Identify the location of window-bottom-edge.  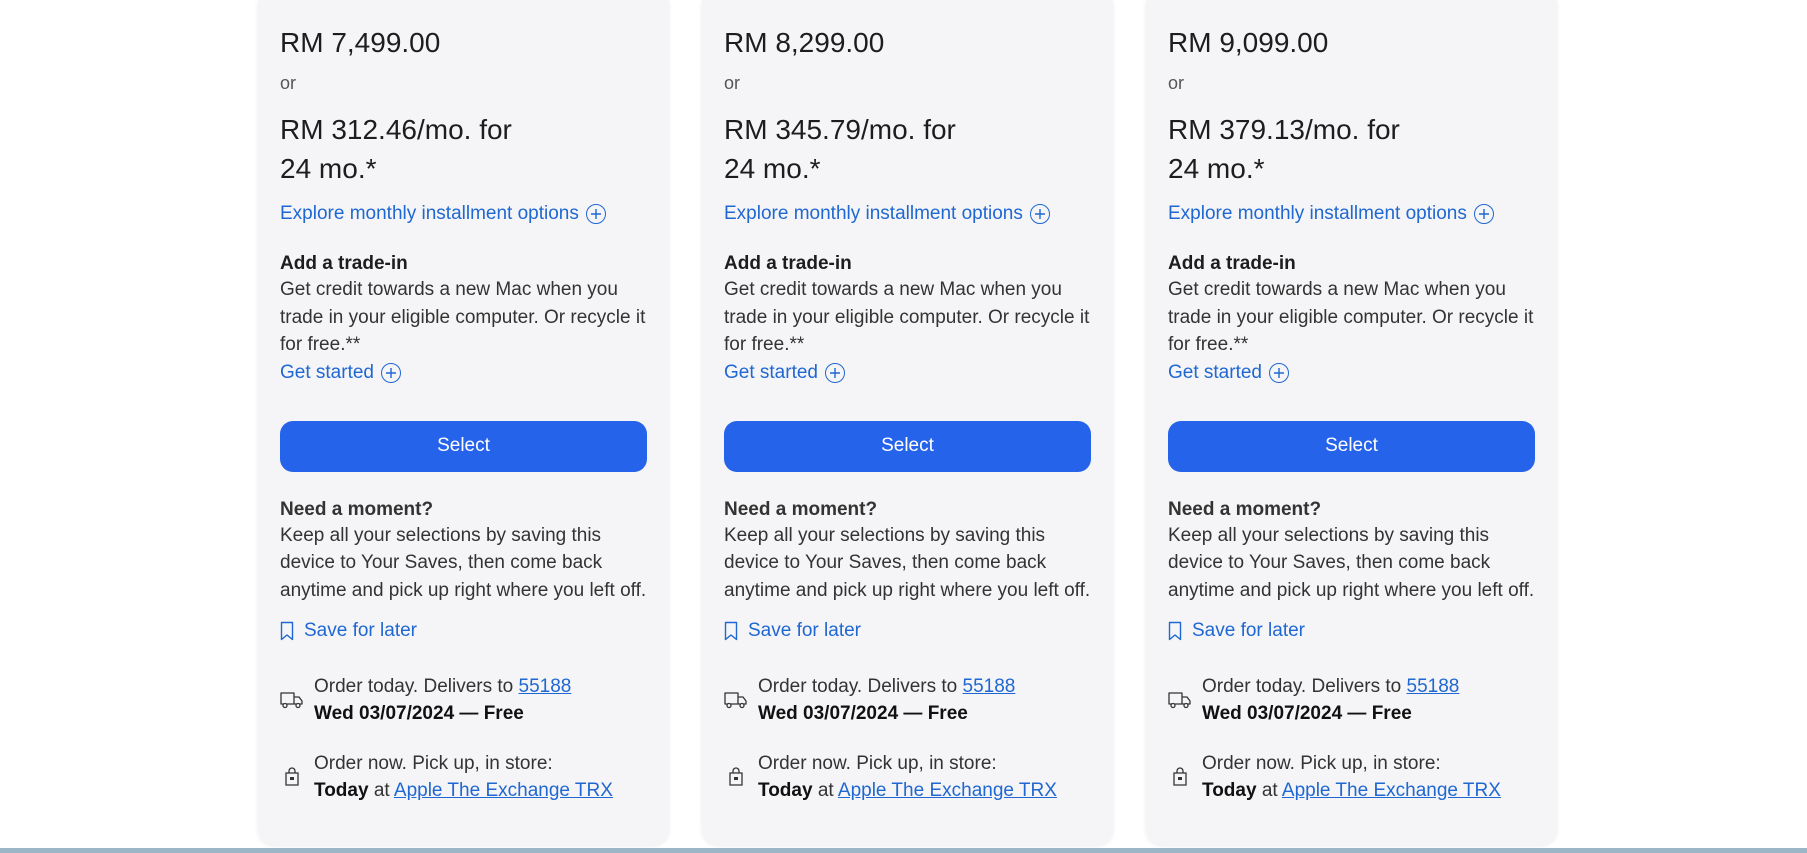
(903, 850).